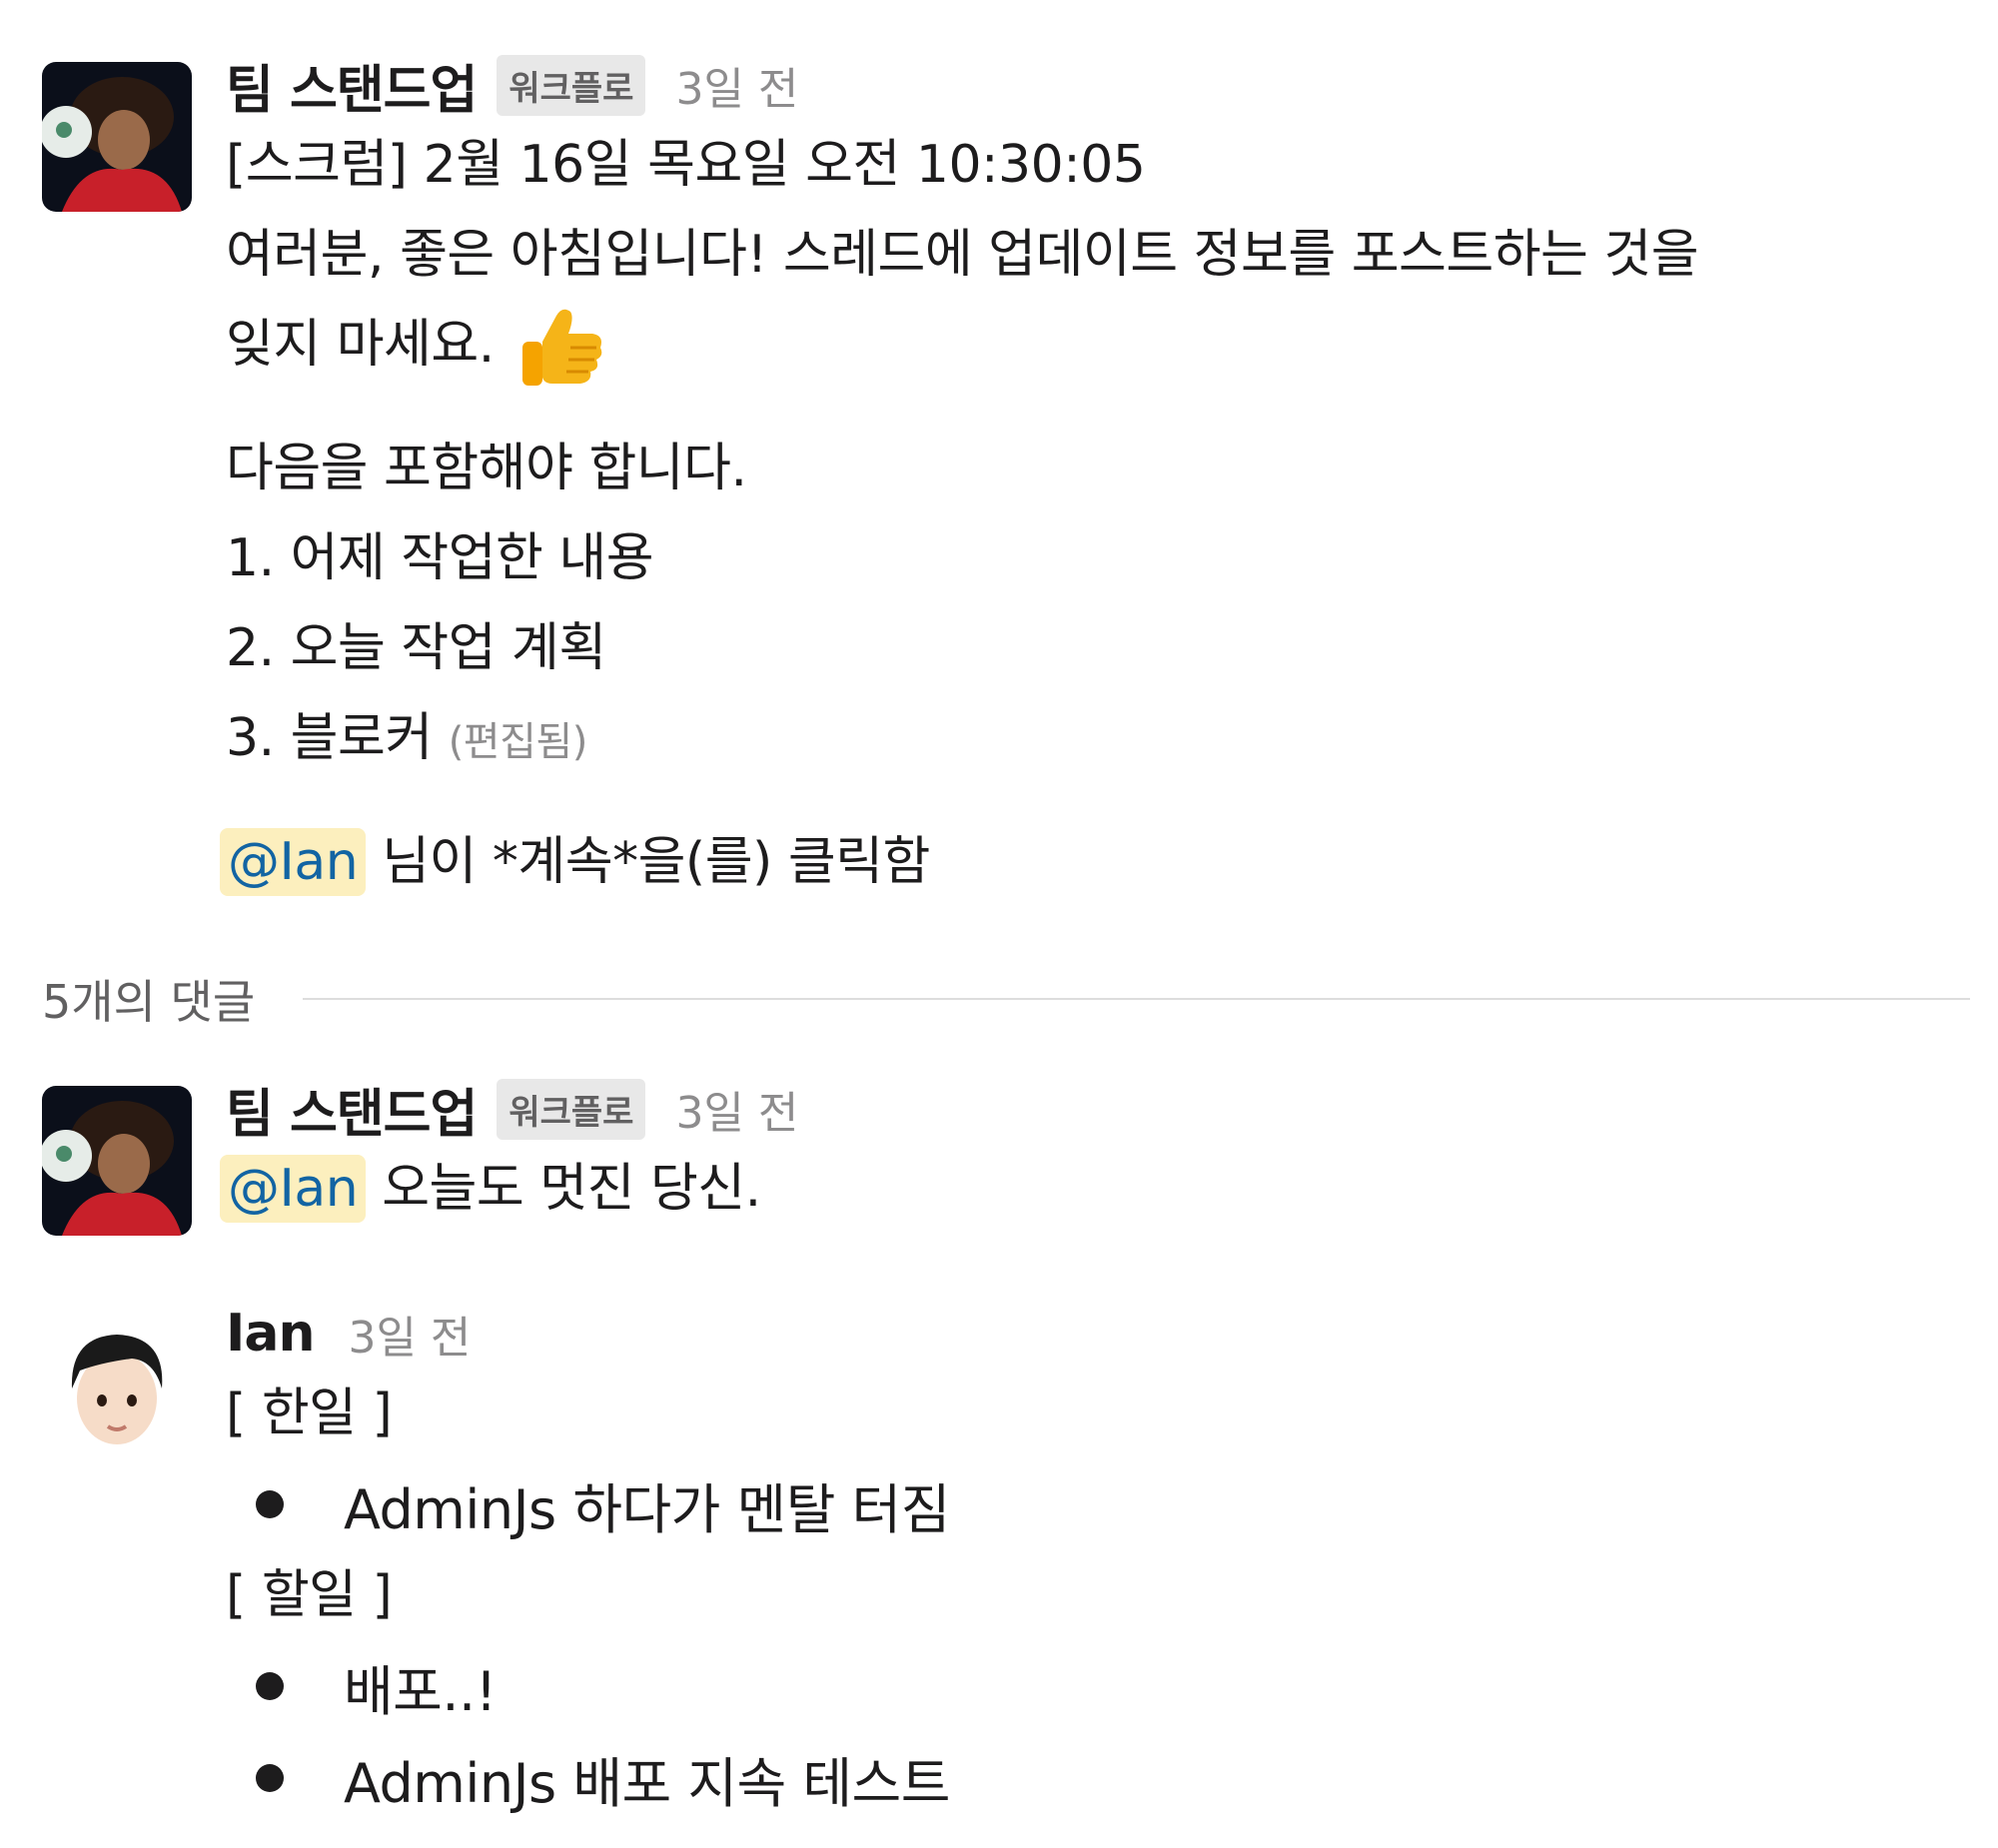 This screenshot has width=1998, height=1848. I want to click on replies-divider: 5개의 댓글, so click(1006, 999).